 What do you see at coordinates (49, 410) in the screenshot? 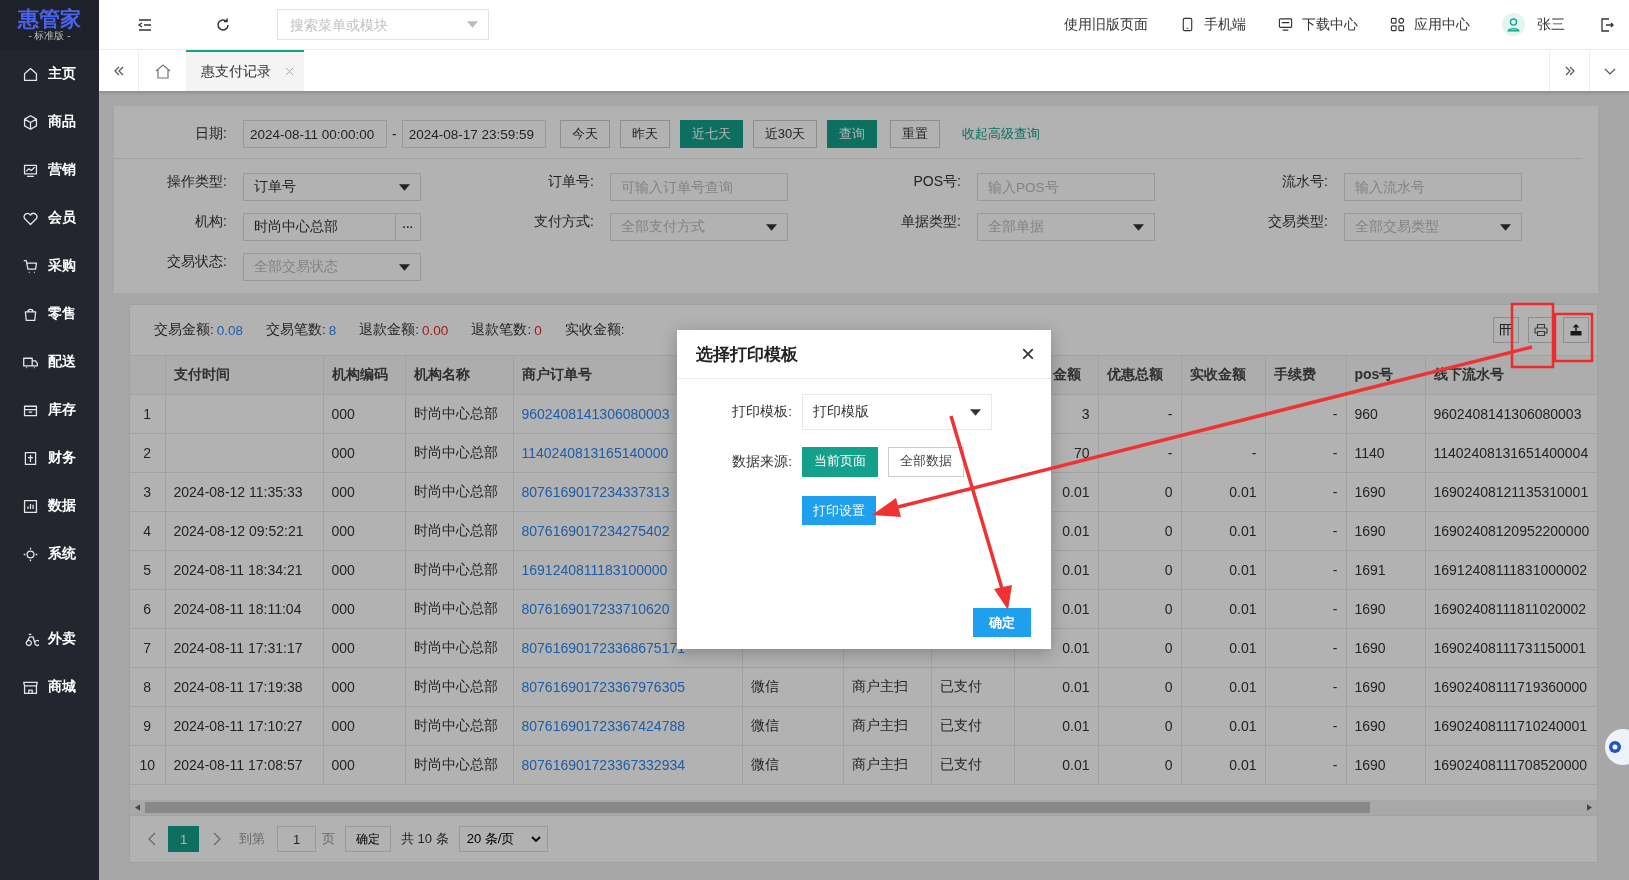
I see `sidebar-item: 库存` at bounding box center [49, 410].